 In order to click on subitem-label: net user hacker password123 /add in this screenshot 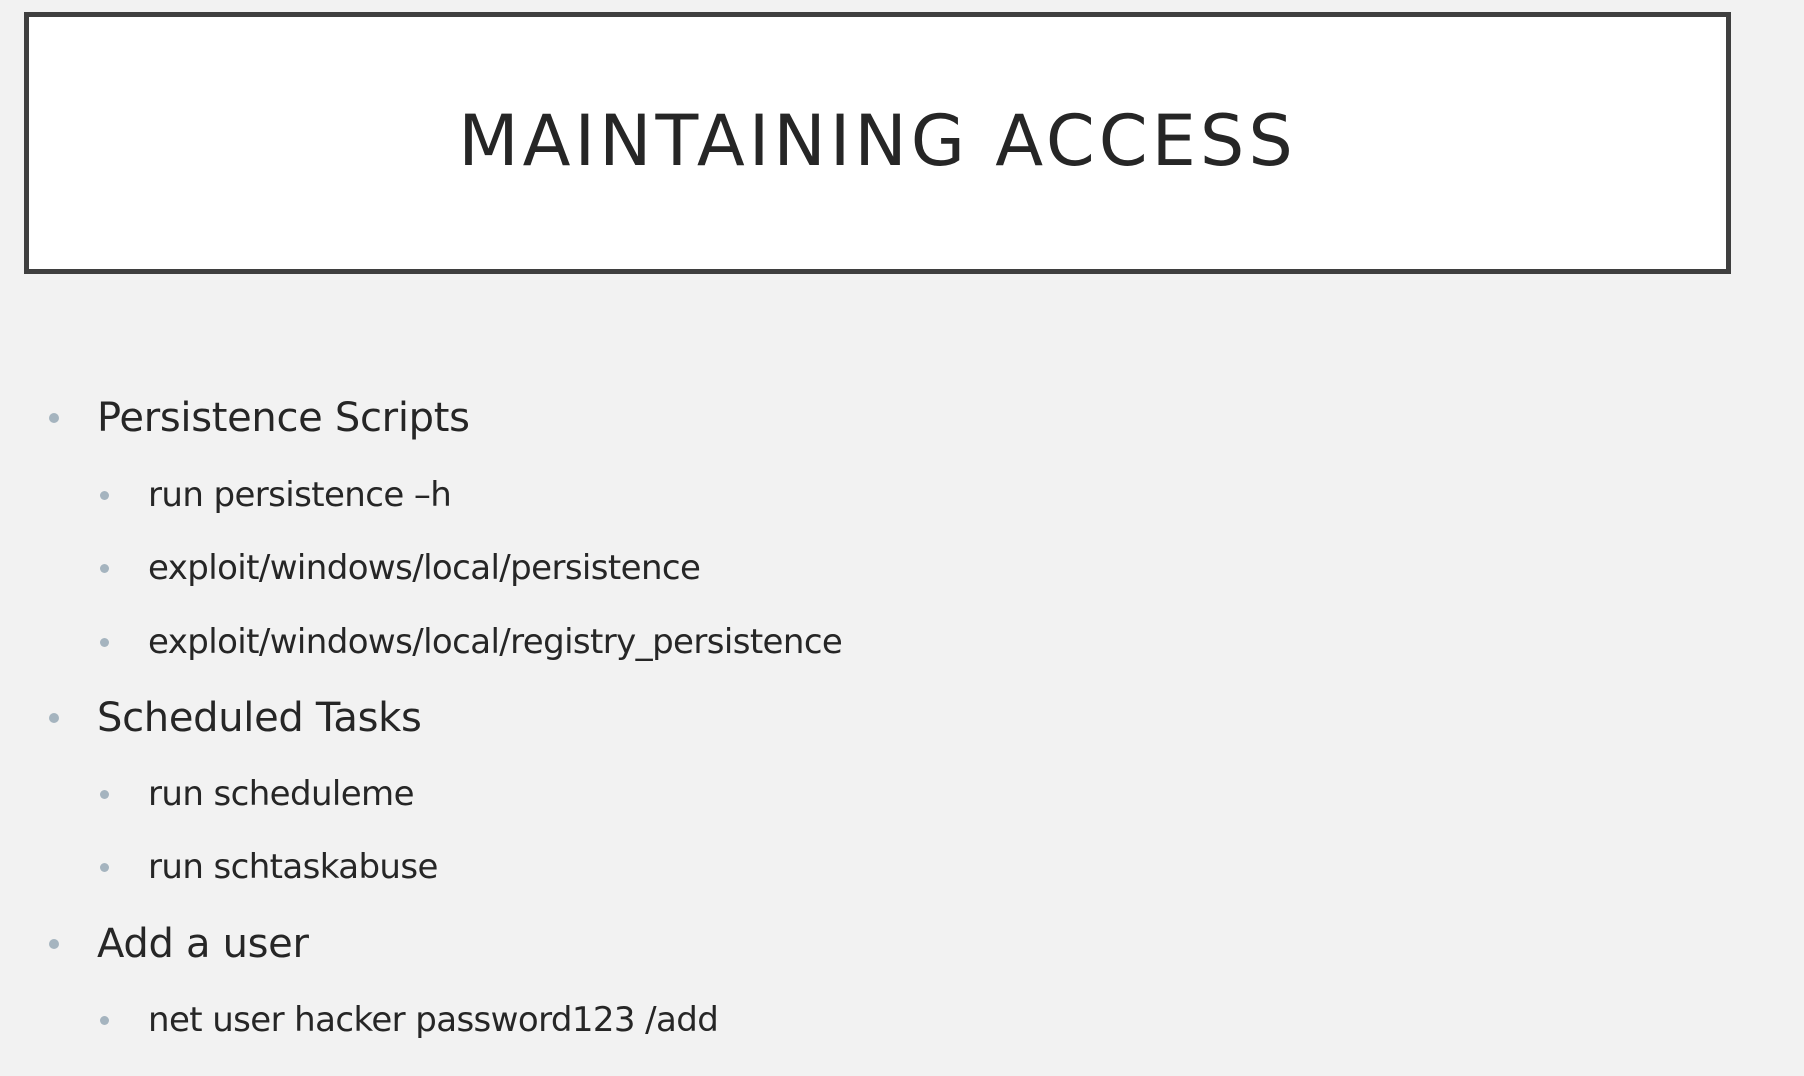, I will do `click(433, 1020)`.